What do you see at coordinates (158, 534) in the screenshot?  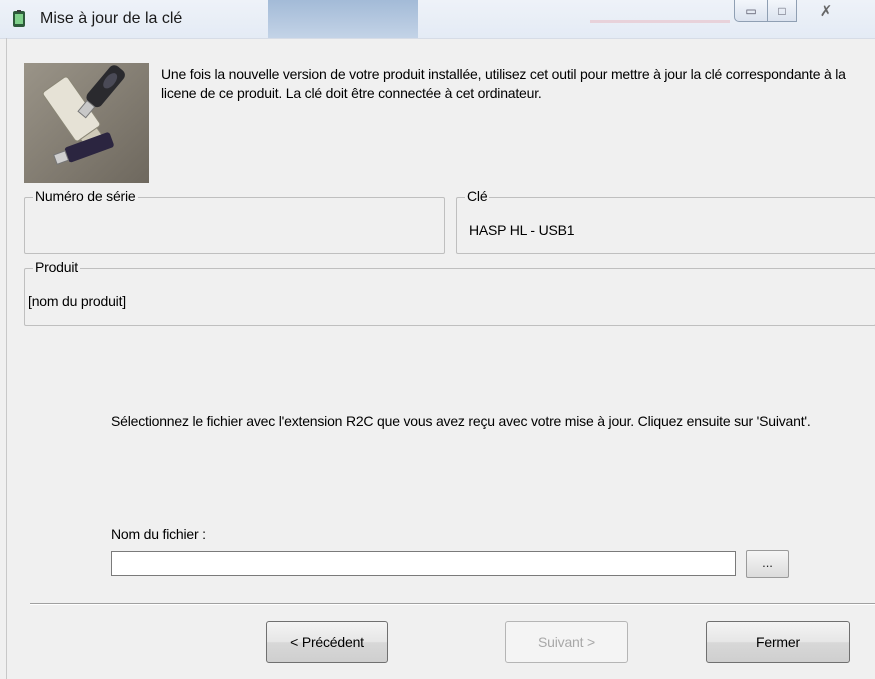 I see `file-name-label: Nom du fichier :` at bounding box center [158, 534].